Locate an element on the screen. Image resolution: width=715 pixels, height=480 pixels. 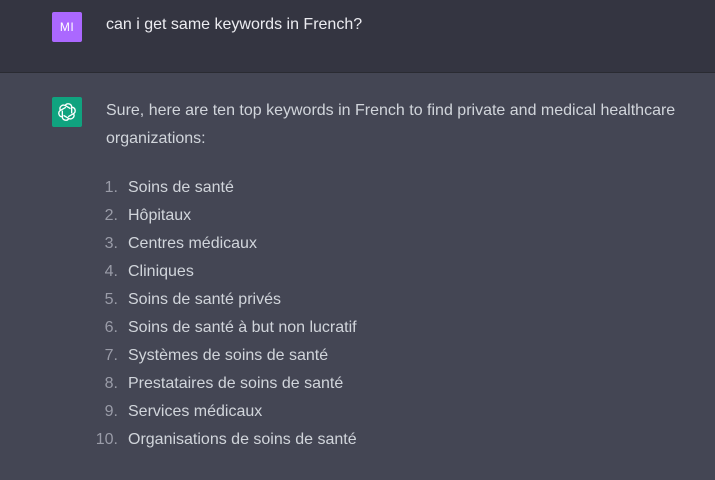
list-item-number: 5. is located at coordinates (111, 299).